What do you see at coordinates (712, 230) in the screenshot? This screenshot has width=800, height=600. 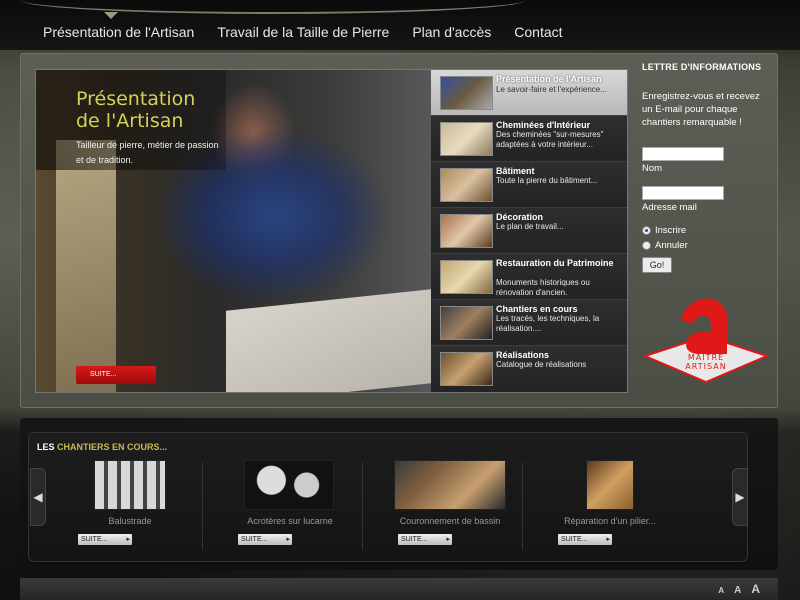 I see `radio-subscribe: Inscrire` at bounding box center [712, 230].